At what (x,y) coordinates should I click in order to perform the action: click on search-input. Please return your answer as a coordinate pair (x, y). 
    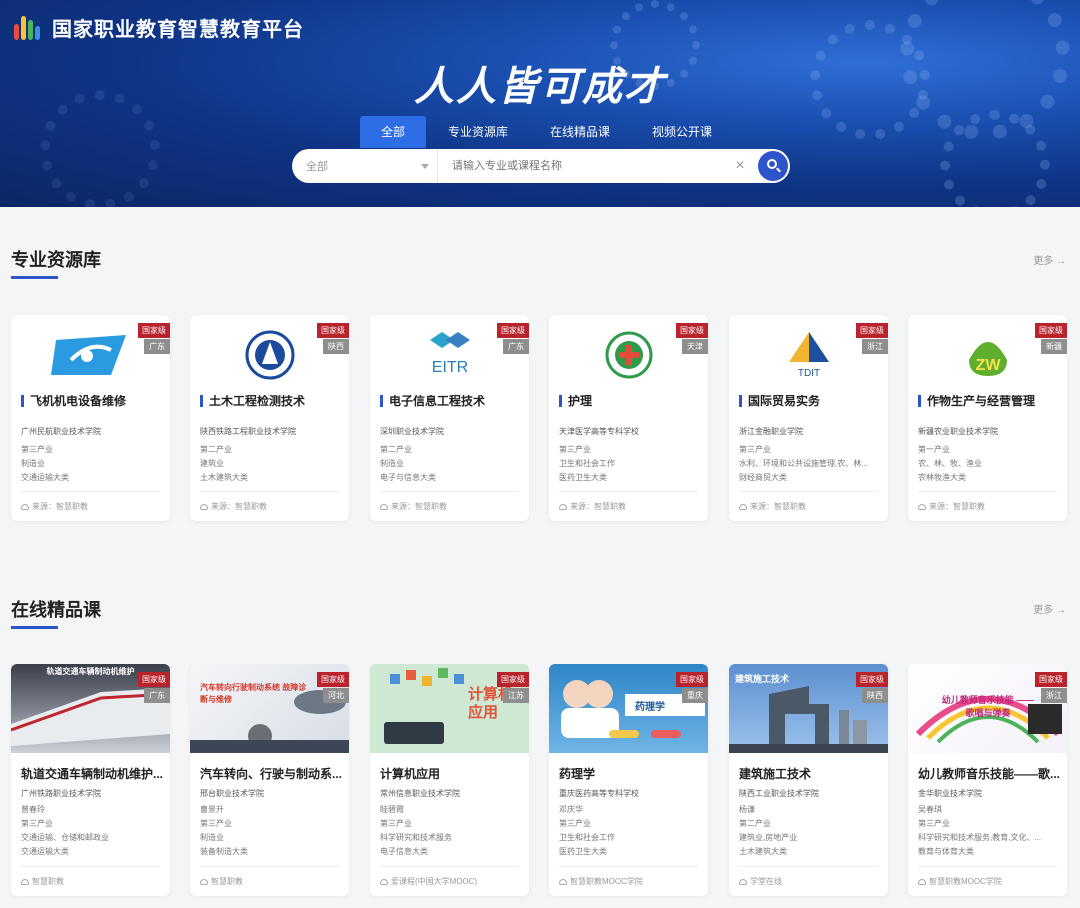
    Looking at the image, I should click on (584, 166).